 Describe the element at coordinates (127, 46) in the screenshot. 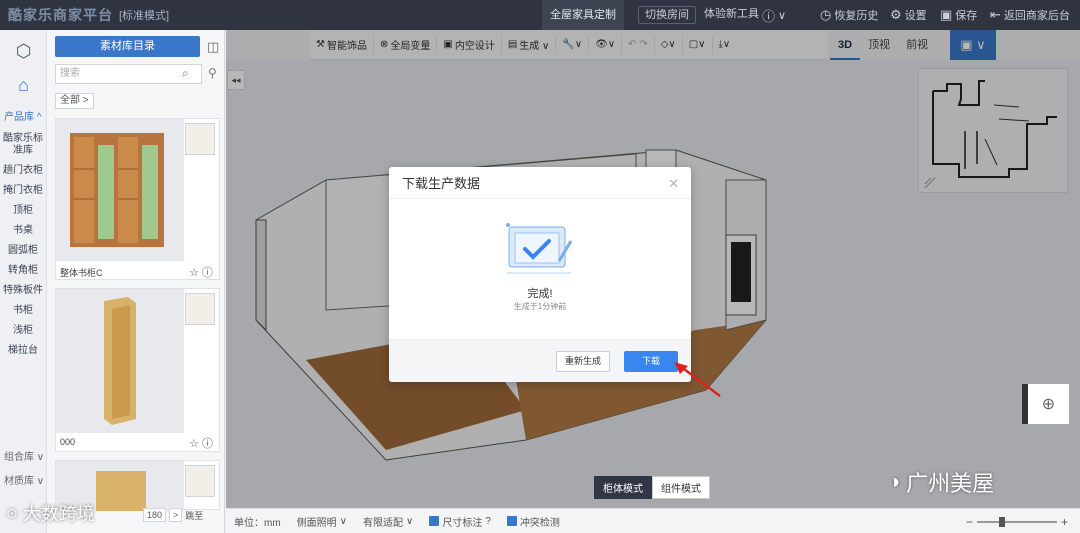

I see `catalog-button: 素材库目录` at that location.